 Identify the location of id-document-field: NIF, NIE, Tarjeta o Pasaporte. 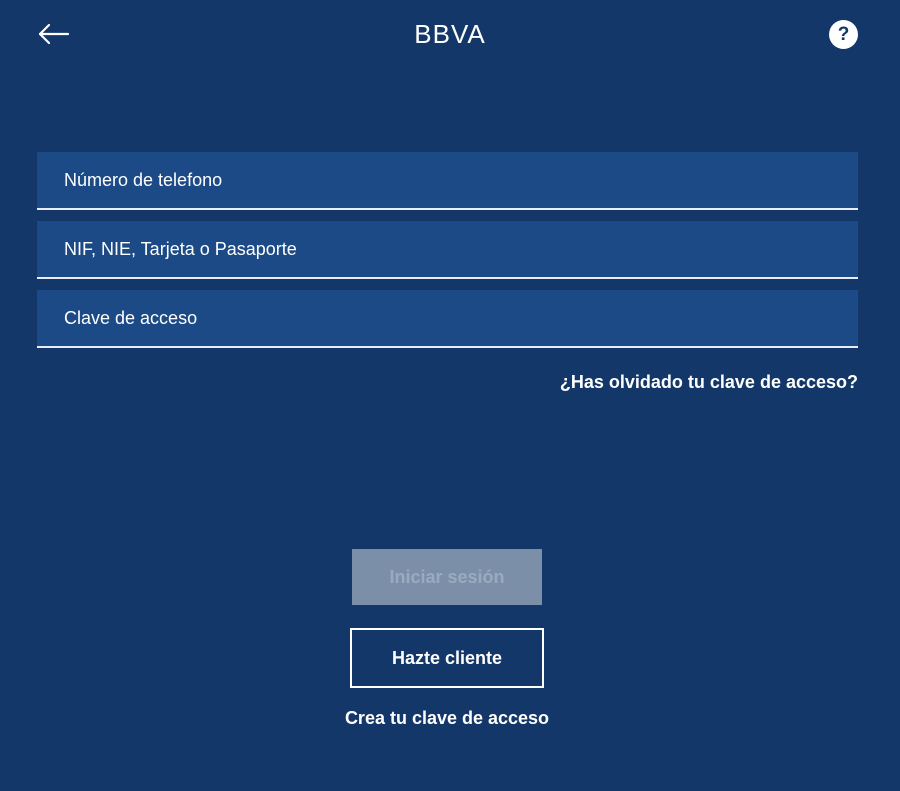
(447, 250).